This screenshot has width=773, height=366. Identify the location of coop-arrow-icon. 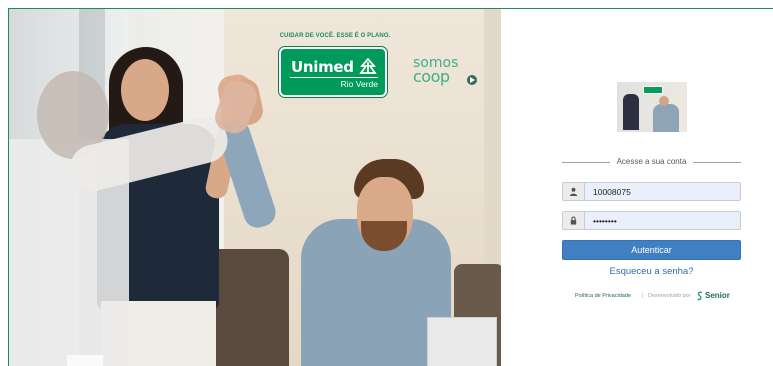
(472, 80).